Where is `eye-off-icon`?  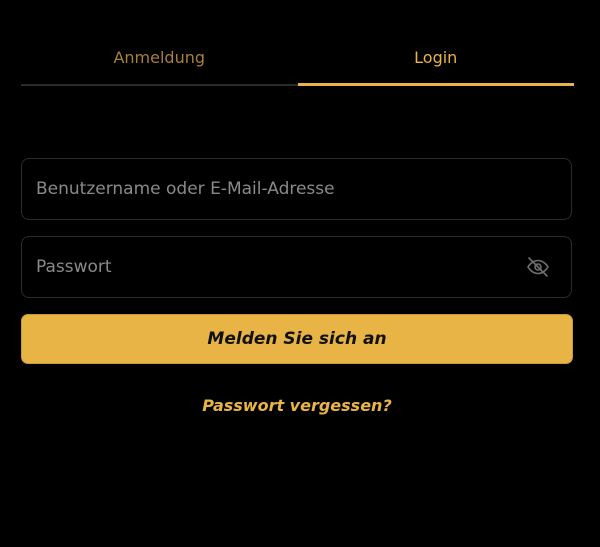 eye-off-icon is located at coordinates (538, 267).